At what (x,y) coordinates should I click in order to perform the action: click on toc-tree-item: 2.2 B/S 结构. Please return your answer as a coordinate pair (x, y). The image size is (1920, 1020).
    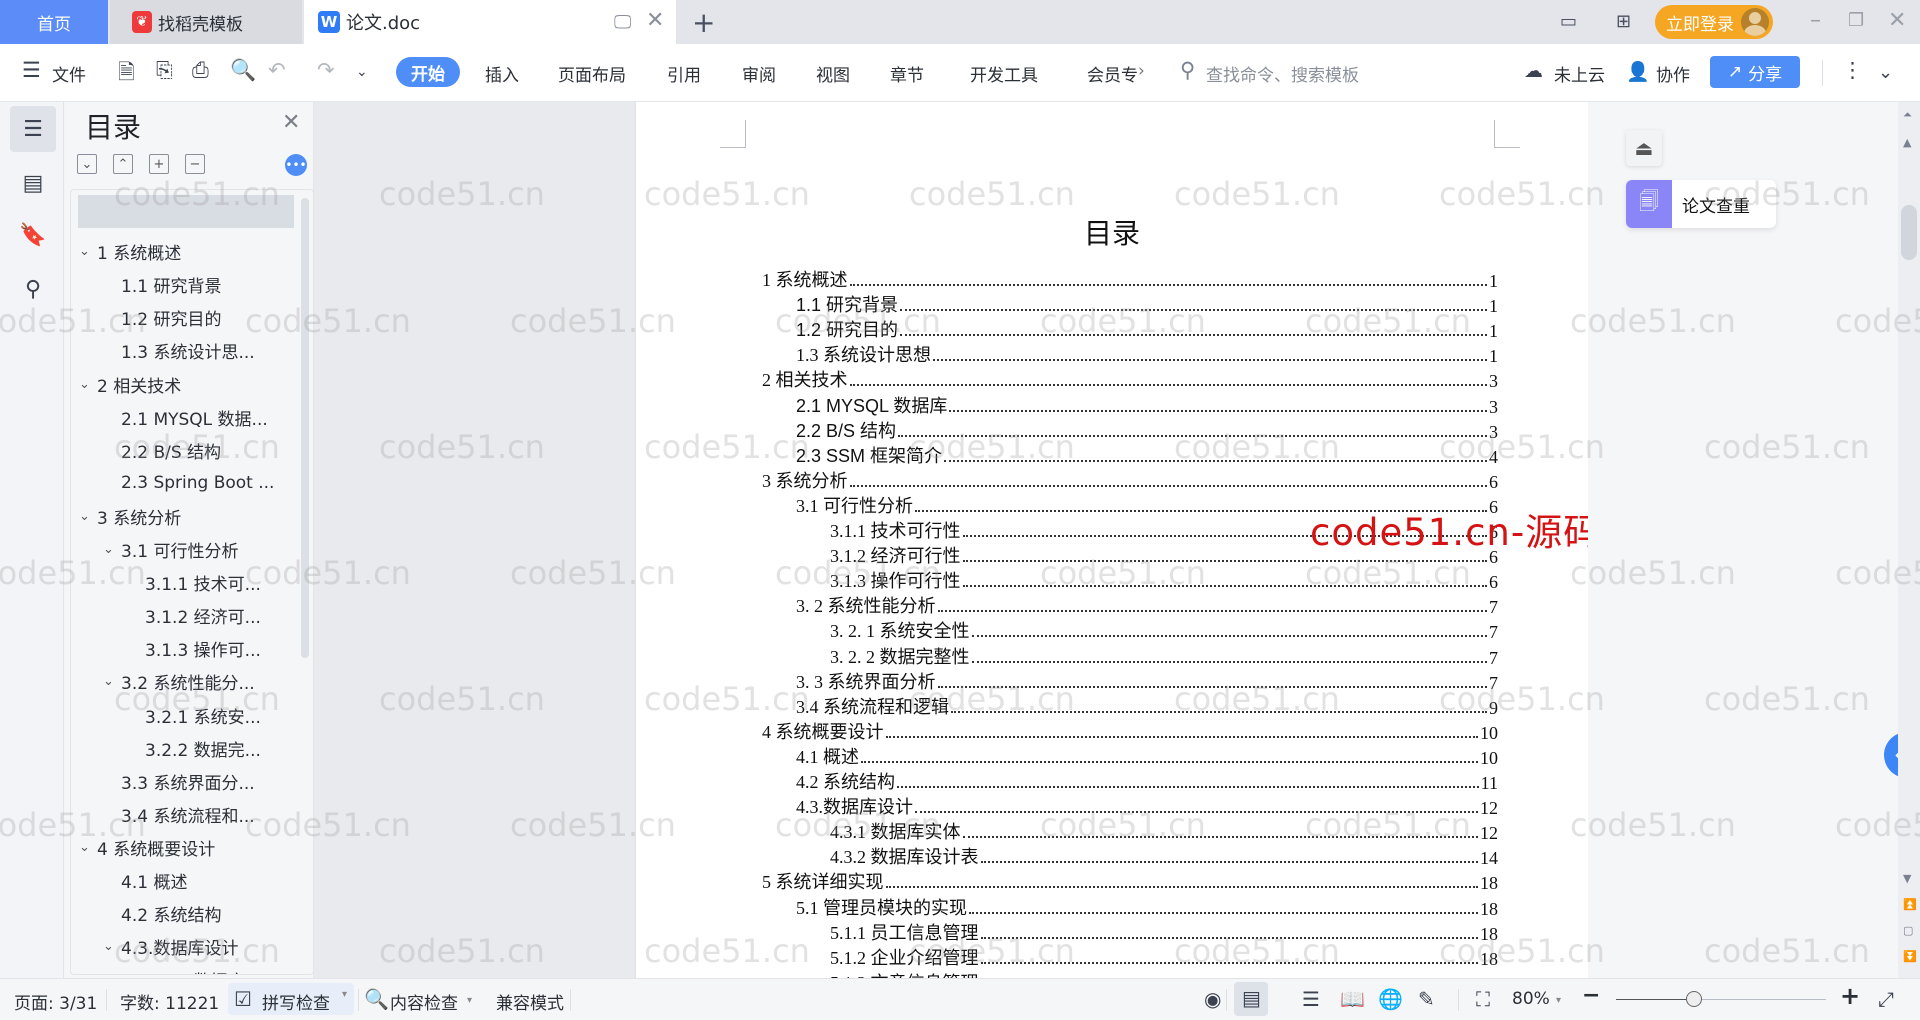
    Looking at the image, I should click on (171, 450).